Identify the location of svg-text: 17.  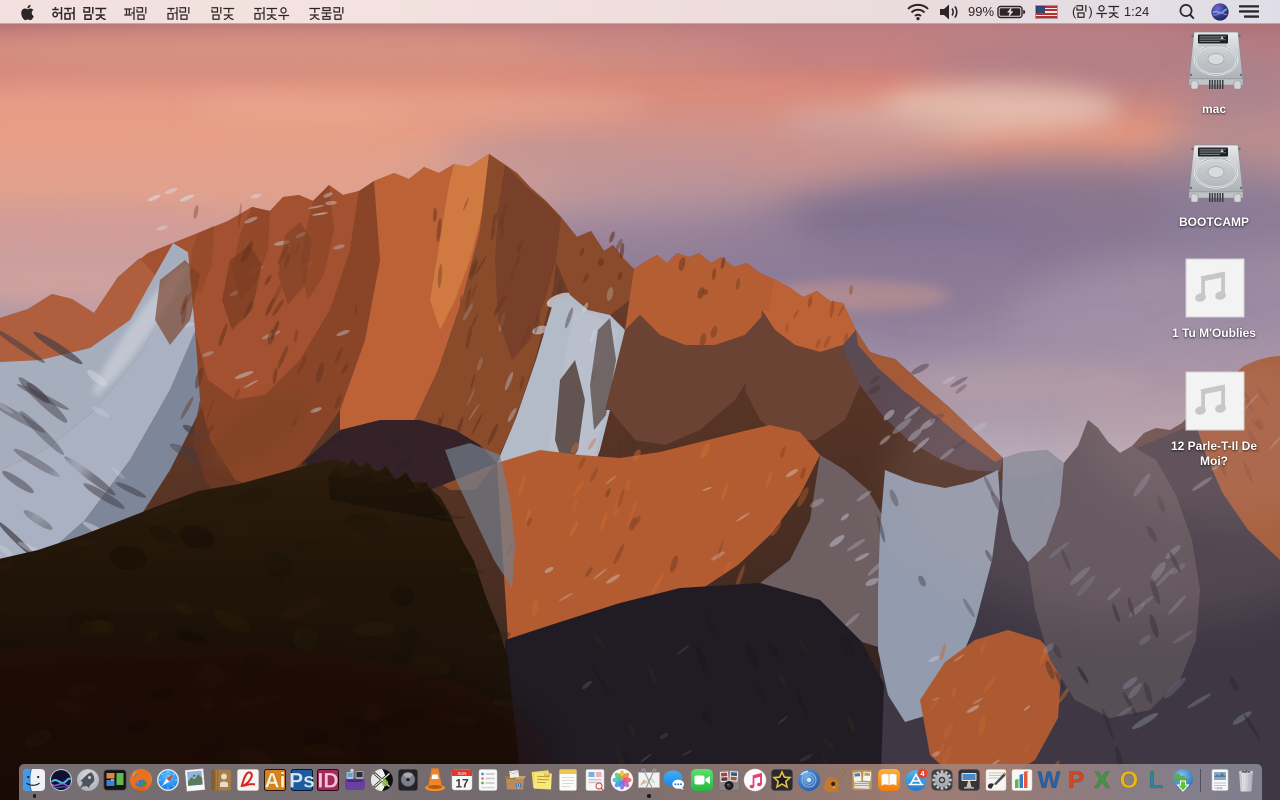
(462, 784).